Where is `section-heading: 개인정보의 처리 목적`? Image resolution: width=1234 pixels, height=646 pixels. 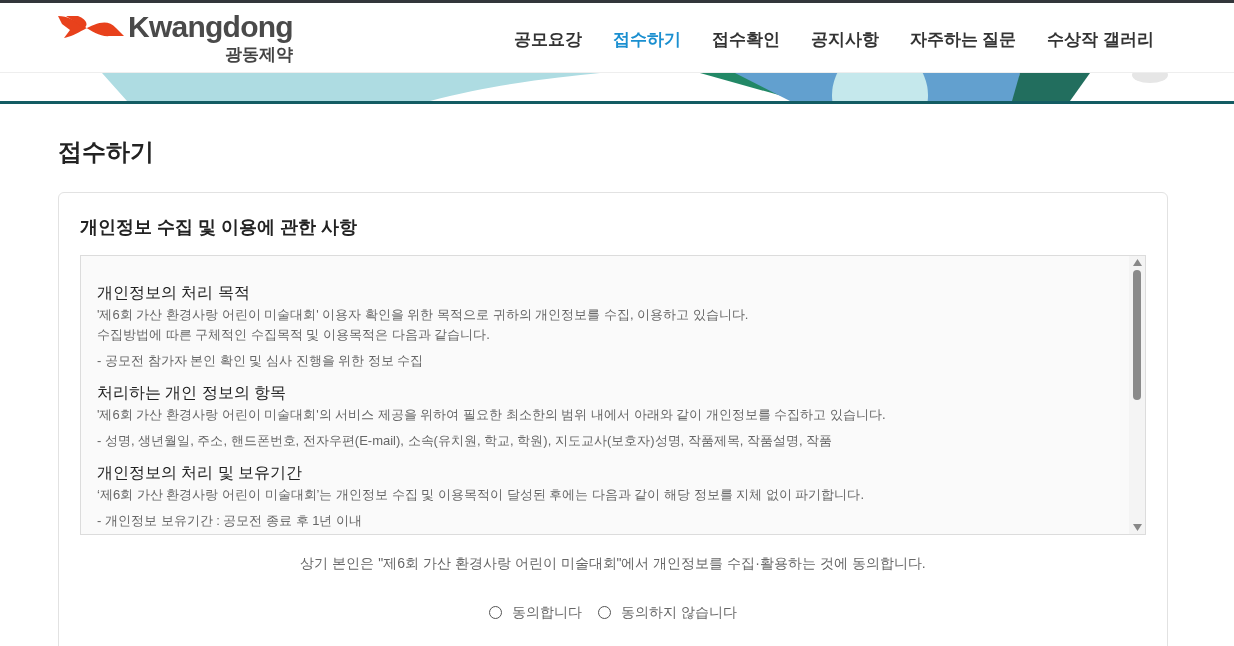 section-heading: 개인정보의 처리 목적 is located at coordinates (174, 293).